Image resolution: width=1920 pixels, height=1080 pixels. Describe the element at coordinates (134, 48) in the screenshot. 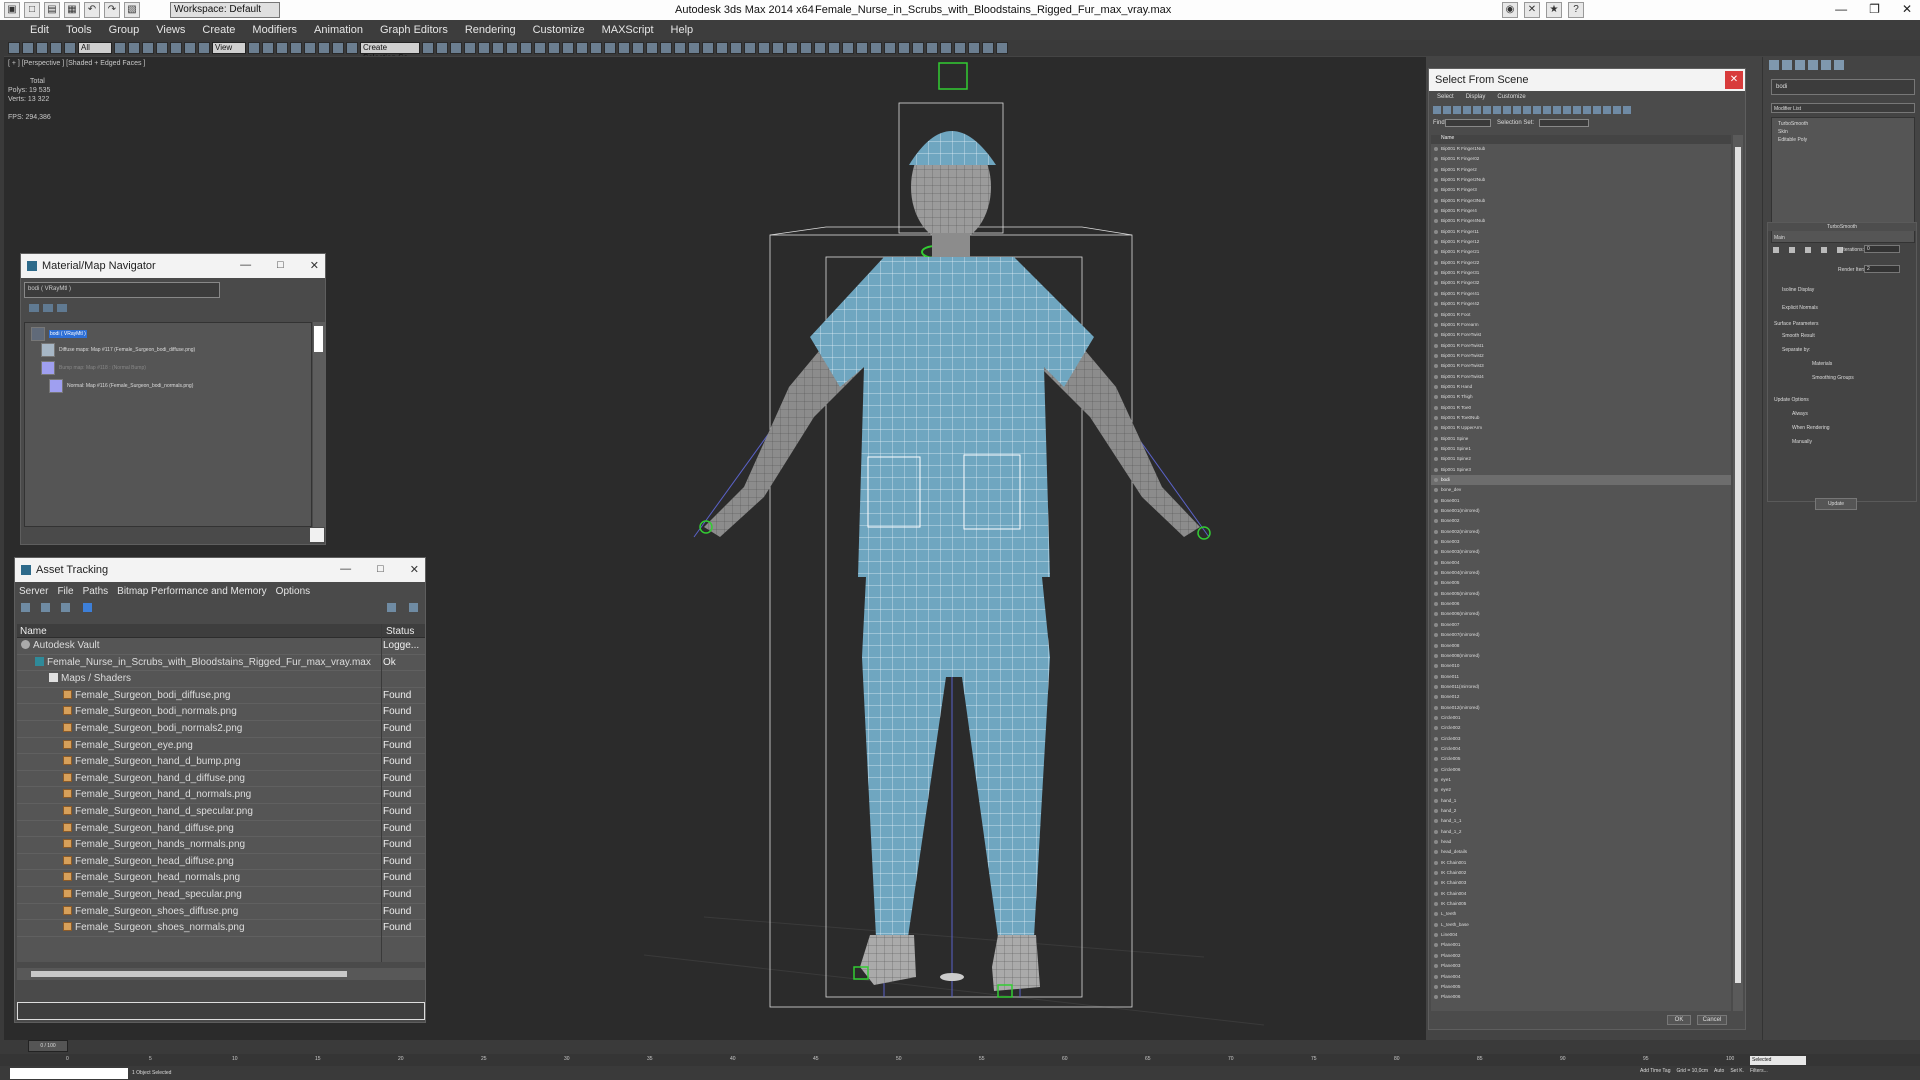

I see `select-by-name-icon` at that location.